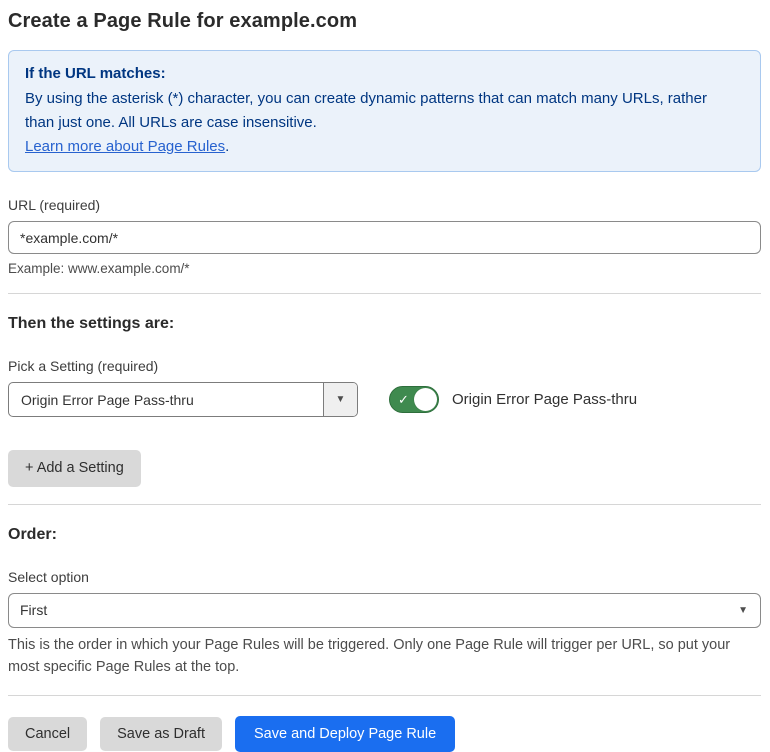 Image resolution: width=770 pixels, height=752 pixels. What do you see at coordinates (161, 734) in the screenshot?
I see `save-as-draft-button: Save as Draft` at bounding box center [161, 734].